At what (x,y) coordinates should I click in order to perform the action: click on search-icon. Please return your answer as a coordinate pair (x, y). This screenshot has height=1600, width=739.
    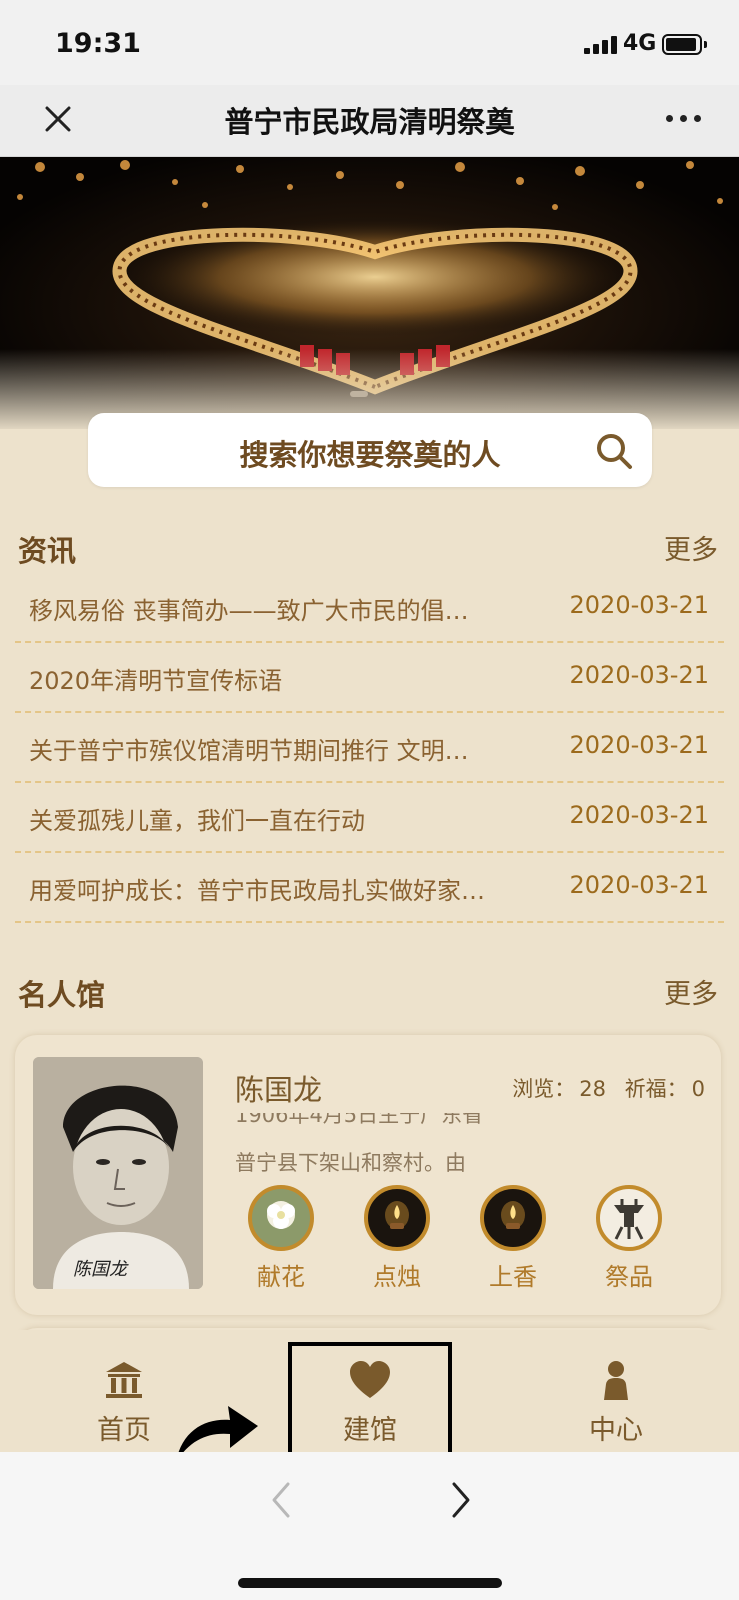
    Looking at the image, I should click on (614, 451).